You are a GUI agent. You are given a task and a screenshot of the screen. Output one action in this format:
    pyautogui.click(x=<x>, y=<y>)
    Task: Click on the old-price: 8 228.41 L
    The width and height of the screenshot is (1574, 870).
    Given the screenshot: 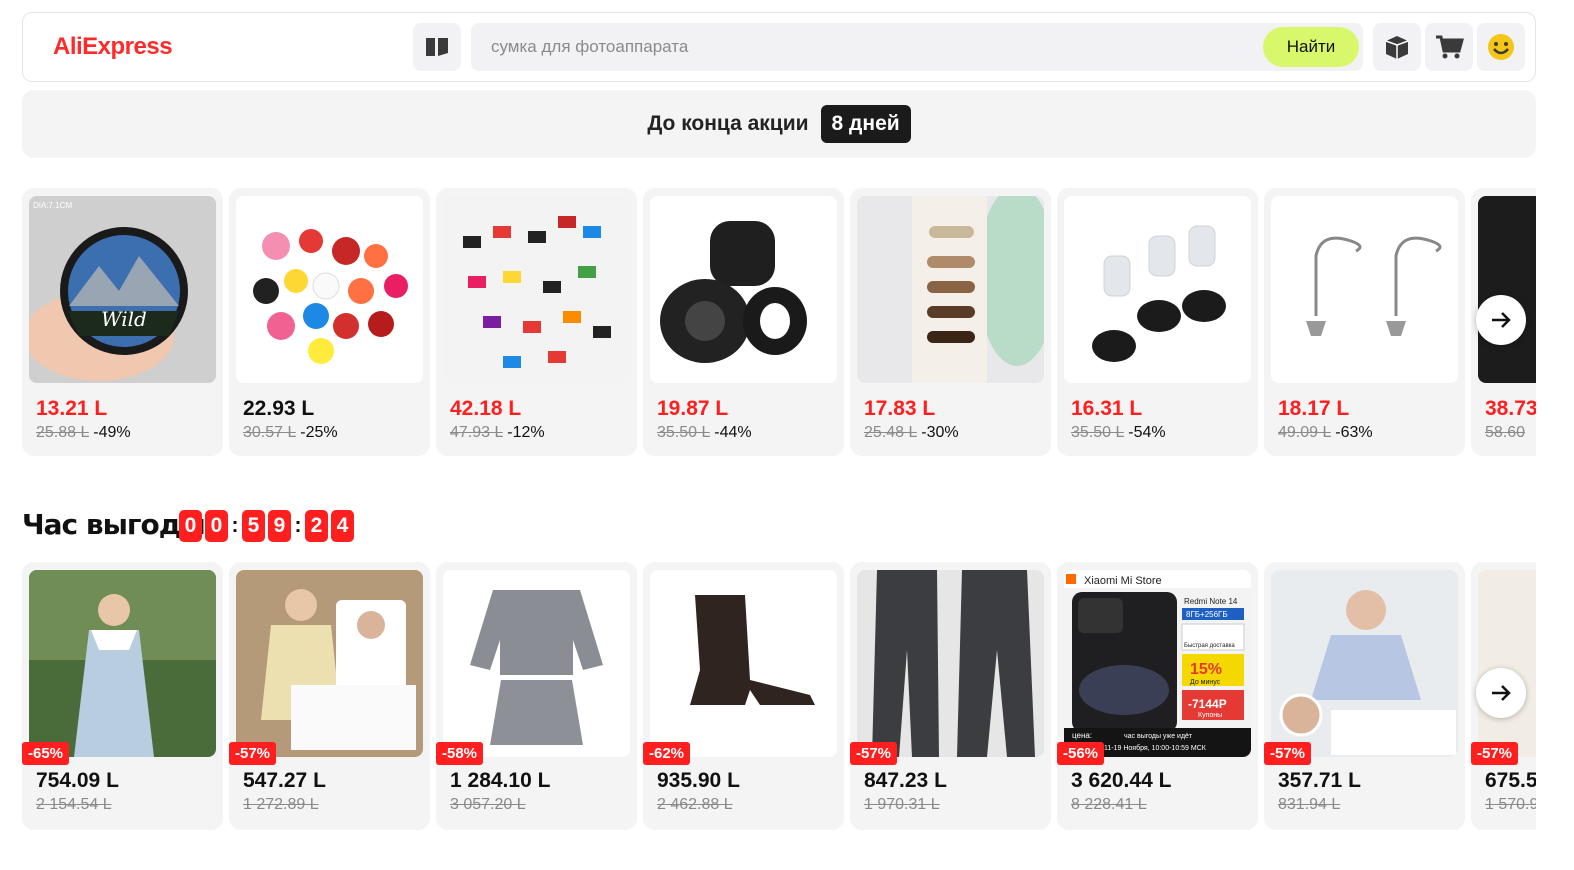 What is the action you would take?
    pyautogui.click(x=1109, y=804)
    